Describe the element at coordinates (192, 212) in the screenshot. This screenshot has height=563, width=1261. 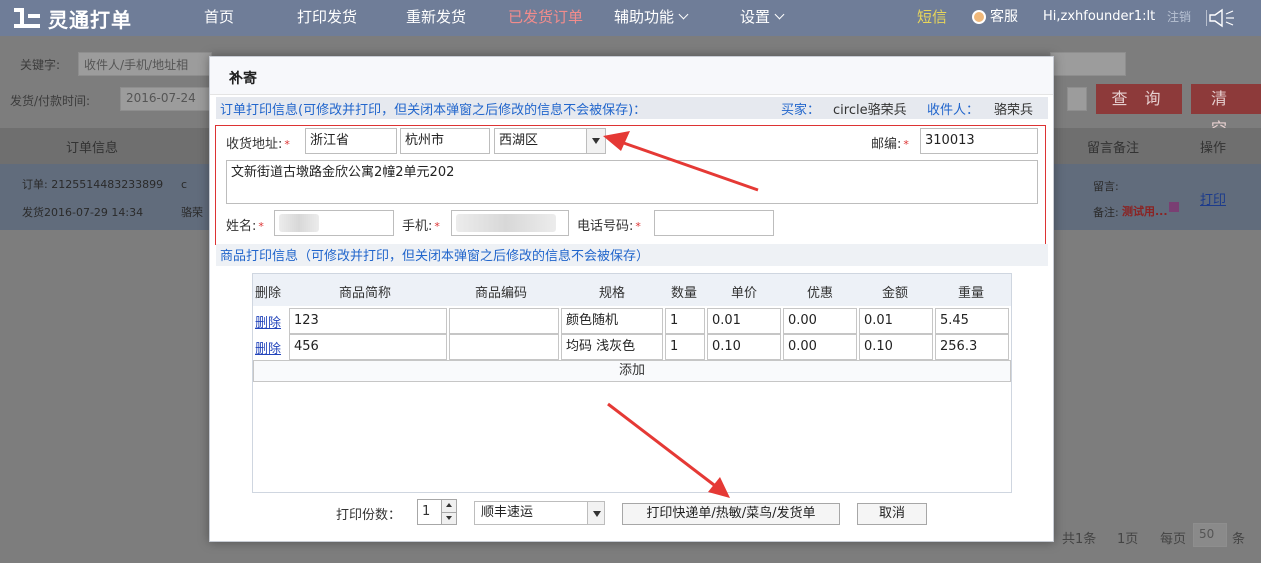
I see `customer-name-frag: 骆荣` at that location.